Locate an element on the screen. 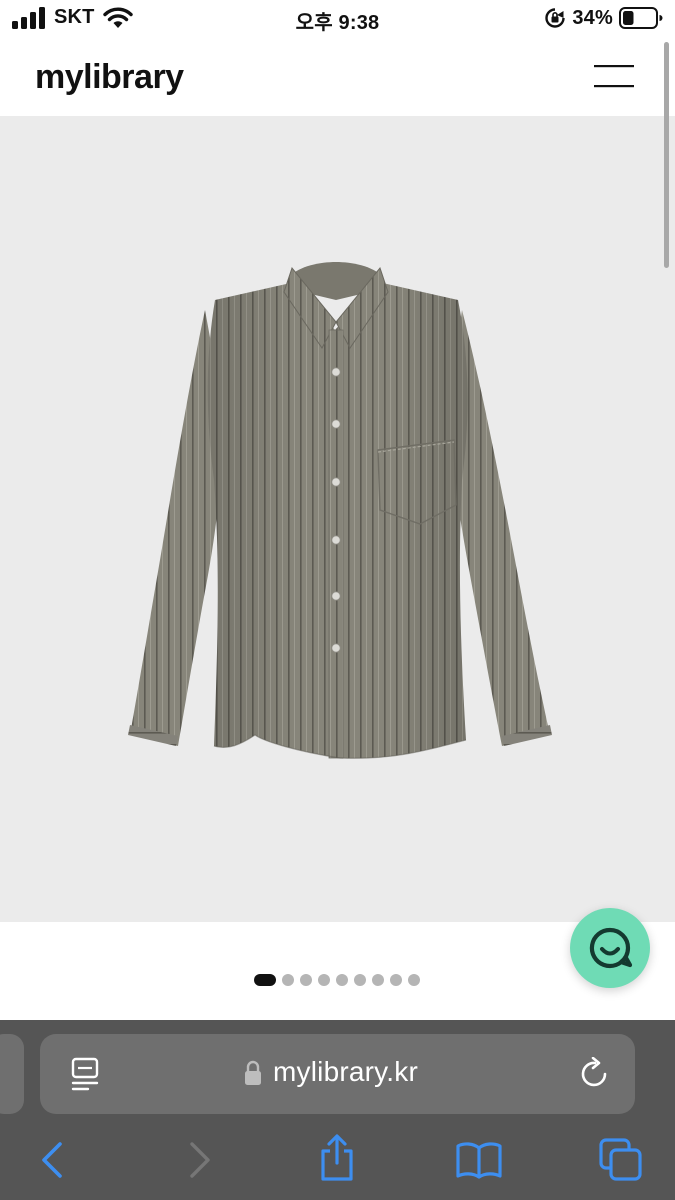  back-arrow-icon is located at coordinates (53, 1160).